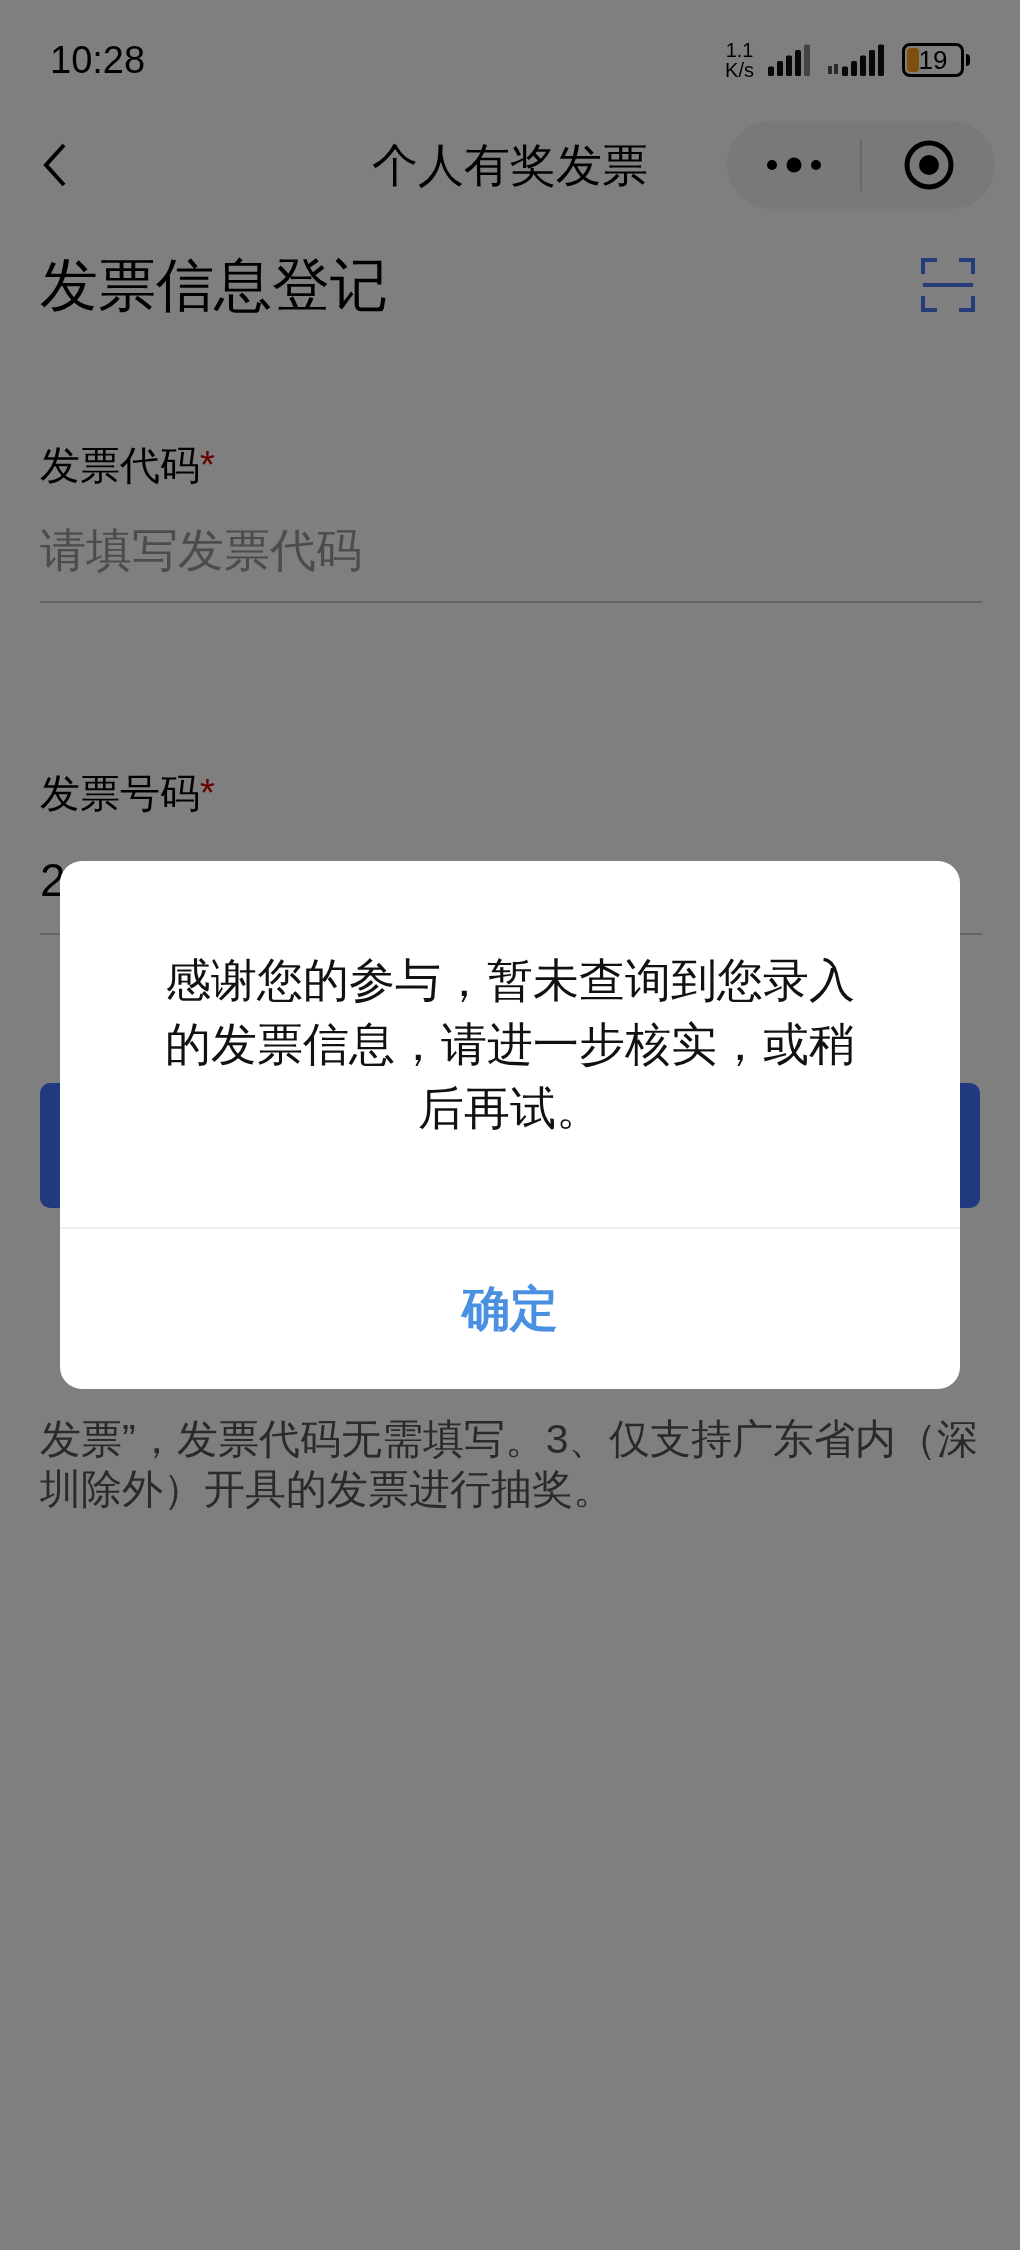 This screenshot has width=1020, height=2250. Describe the element at coordinates (120, 793) in the screenshot. I see `field-label: 发票号码` at that location.